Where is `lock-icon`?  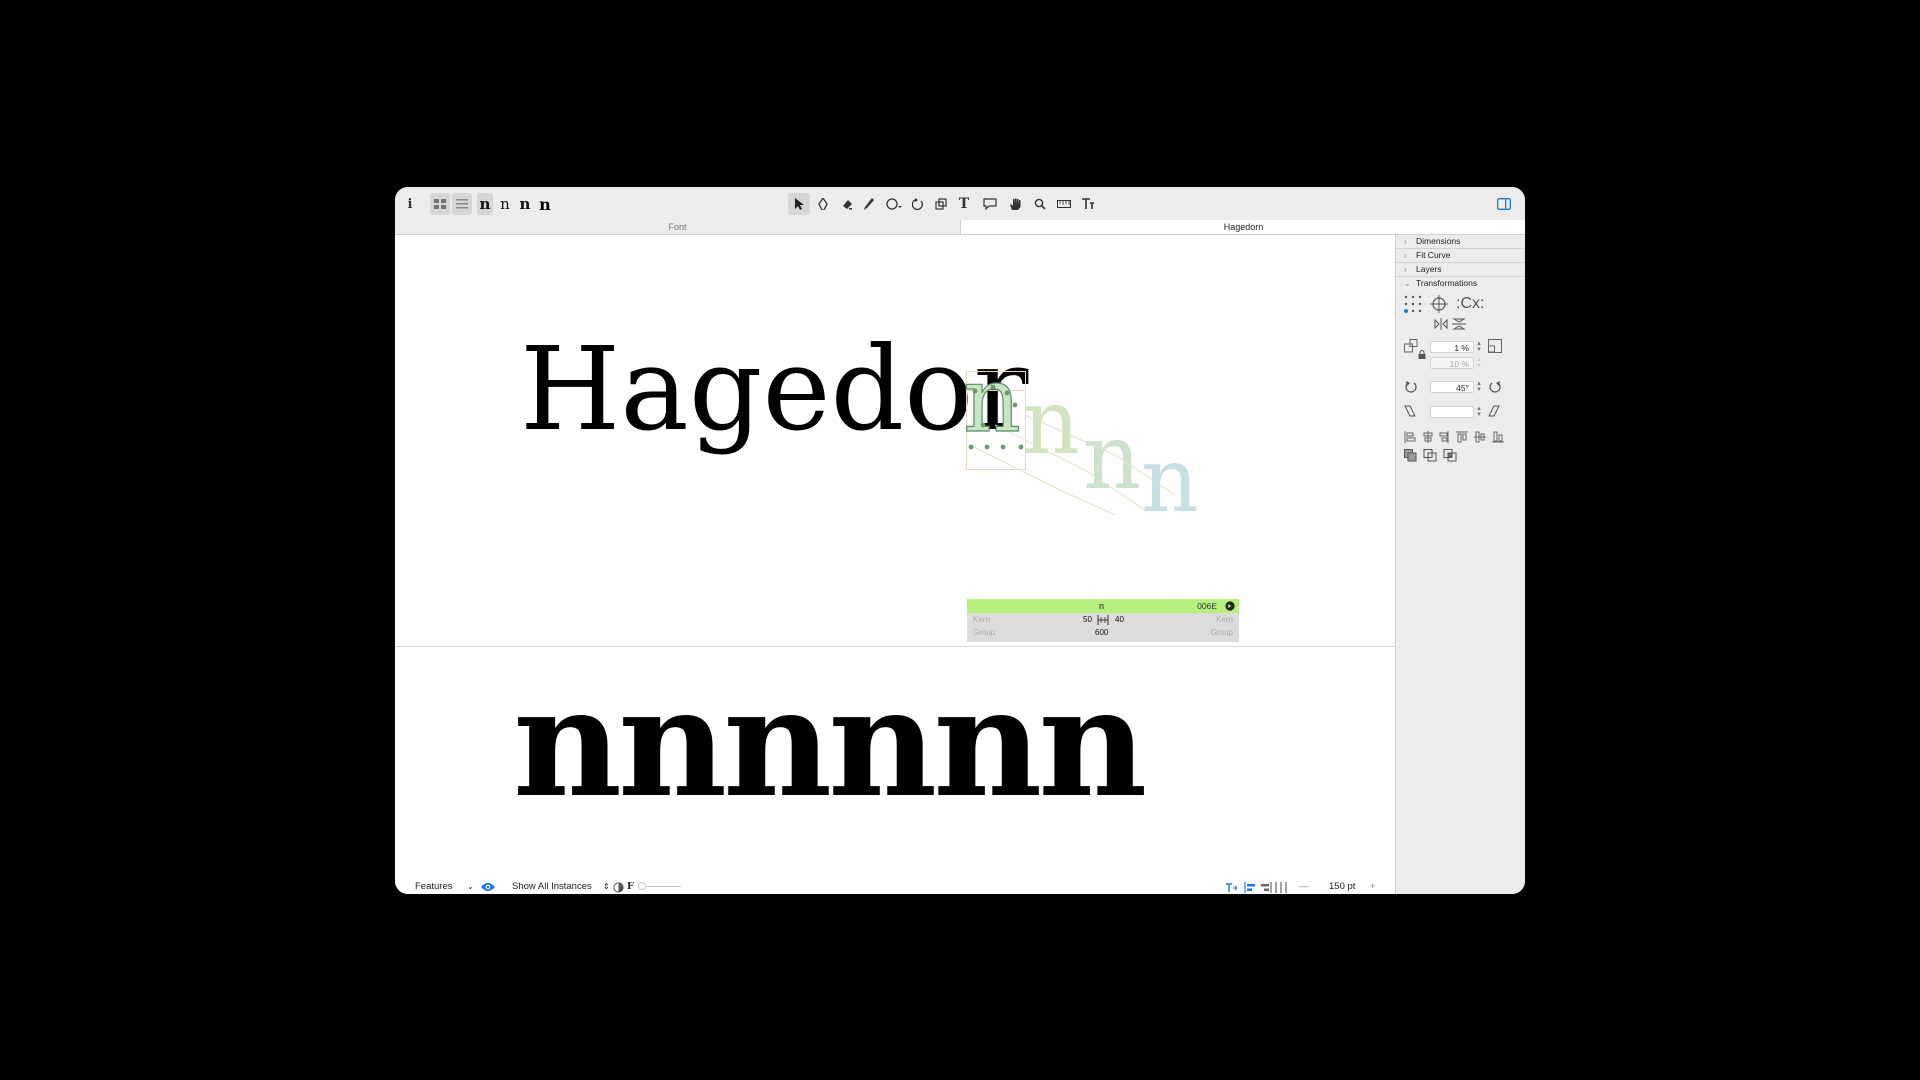
lock-icon is located at coordinates (1422, 354).